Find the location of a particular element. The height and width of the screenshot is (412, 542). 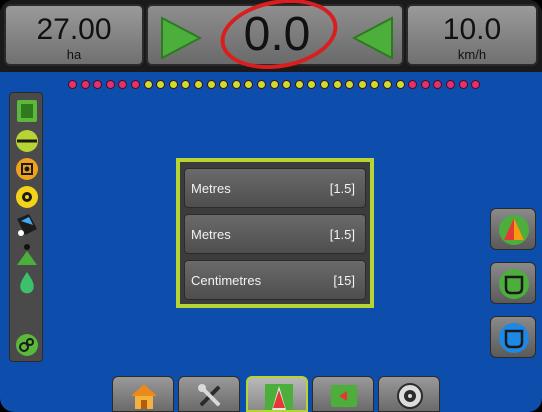

map-icon is located at coordinates (344, 396).